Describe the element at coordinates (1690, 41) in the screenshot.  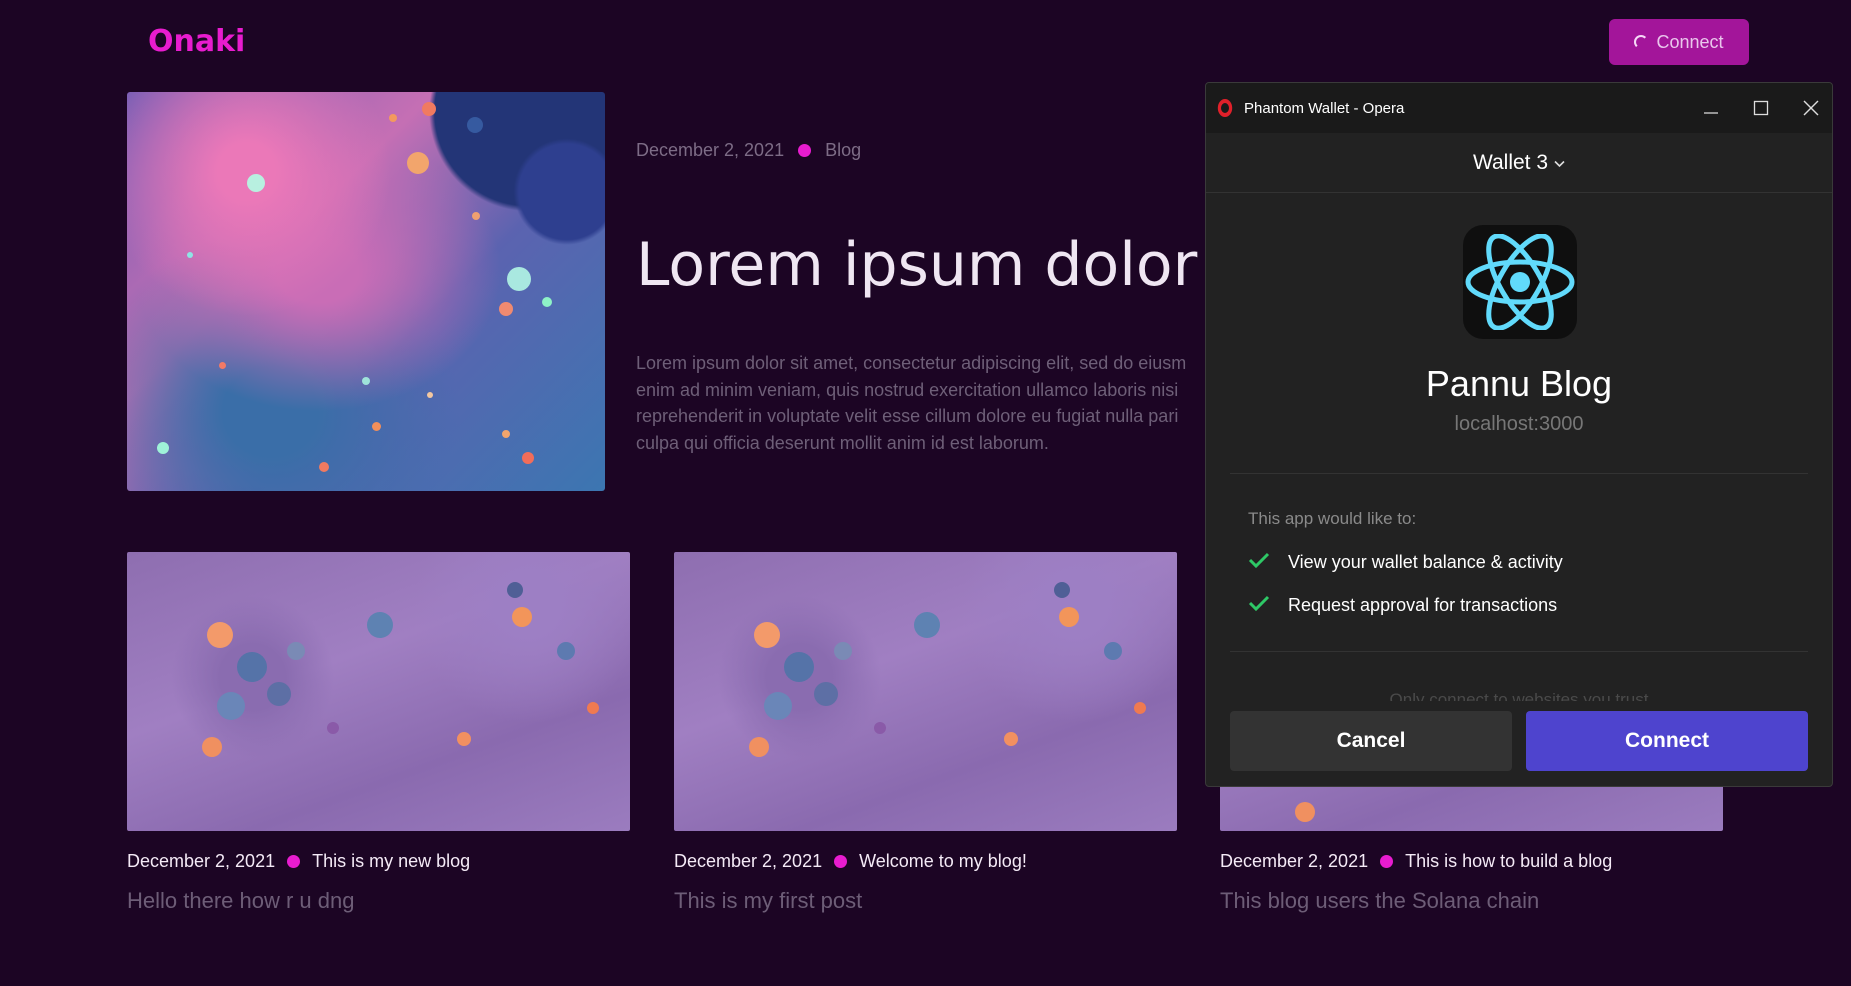
I see `header-connect-label: Connect` at that location.